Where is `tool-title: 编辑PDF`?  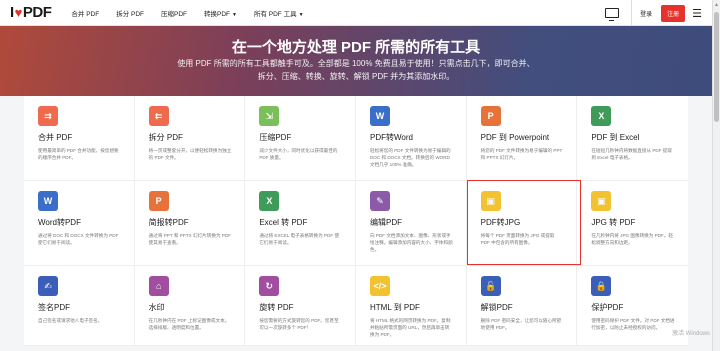 tool-title: 编辑PDF is located at coordinates (385, 222).